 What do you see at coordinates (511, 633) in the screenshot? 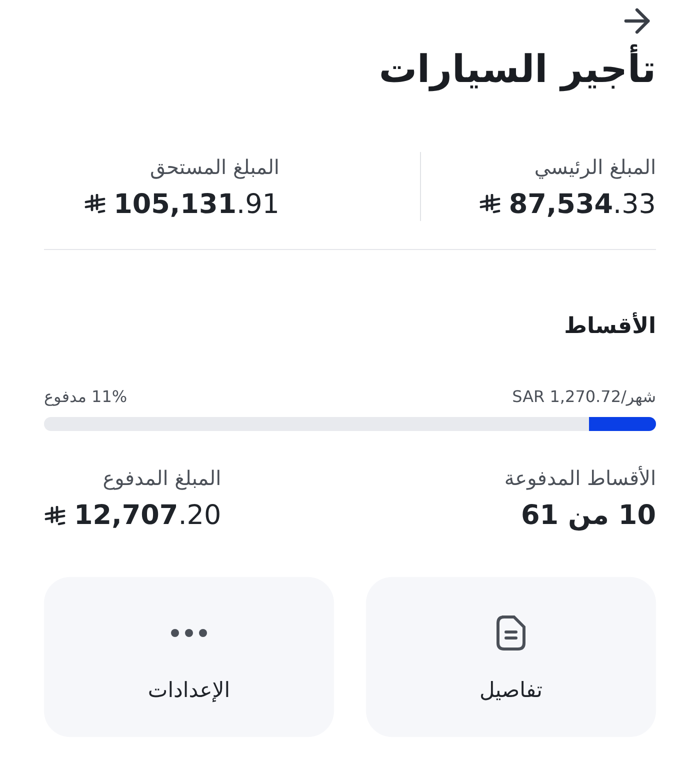
I see `document-icon` at bounding box center [511, 633].